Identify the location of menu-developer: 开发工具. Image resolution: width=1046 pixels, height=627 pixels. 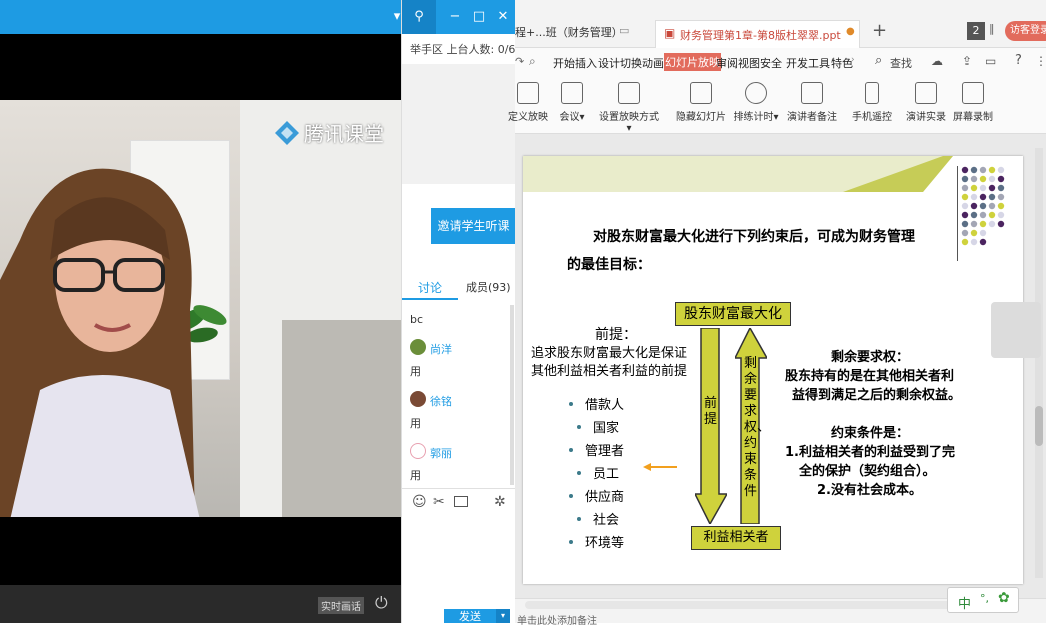
(808, 63).